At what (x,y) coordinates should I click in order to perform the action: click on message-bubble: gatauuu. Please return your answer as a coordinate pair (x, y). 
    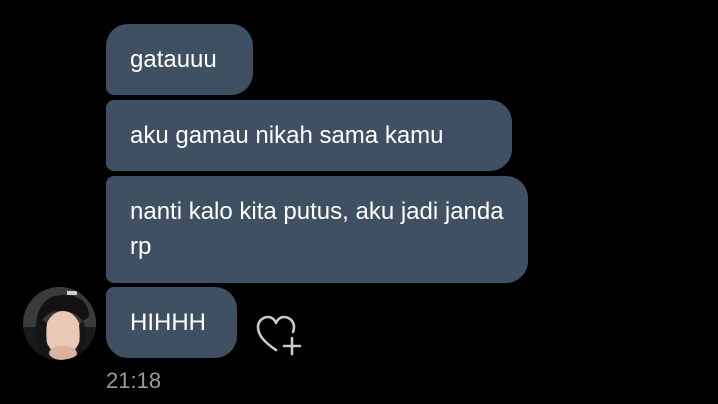
    Looking at the image, I should click on (179, 59).